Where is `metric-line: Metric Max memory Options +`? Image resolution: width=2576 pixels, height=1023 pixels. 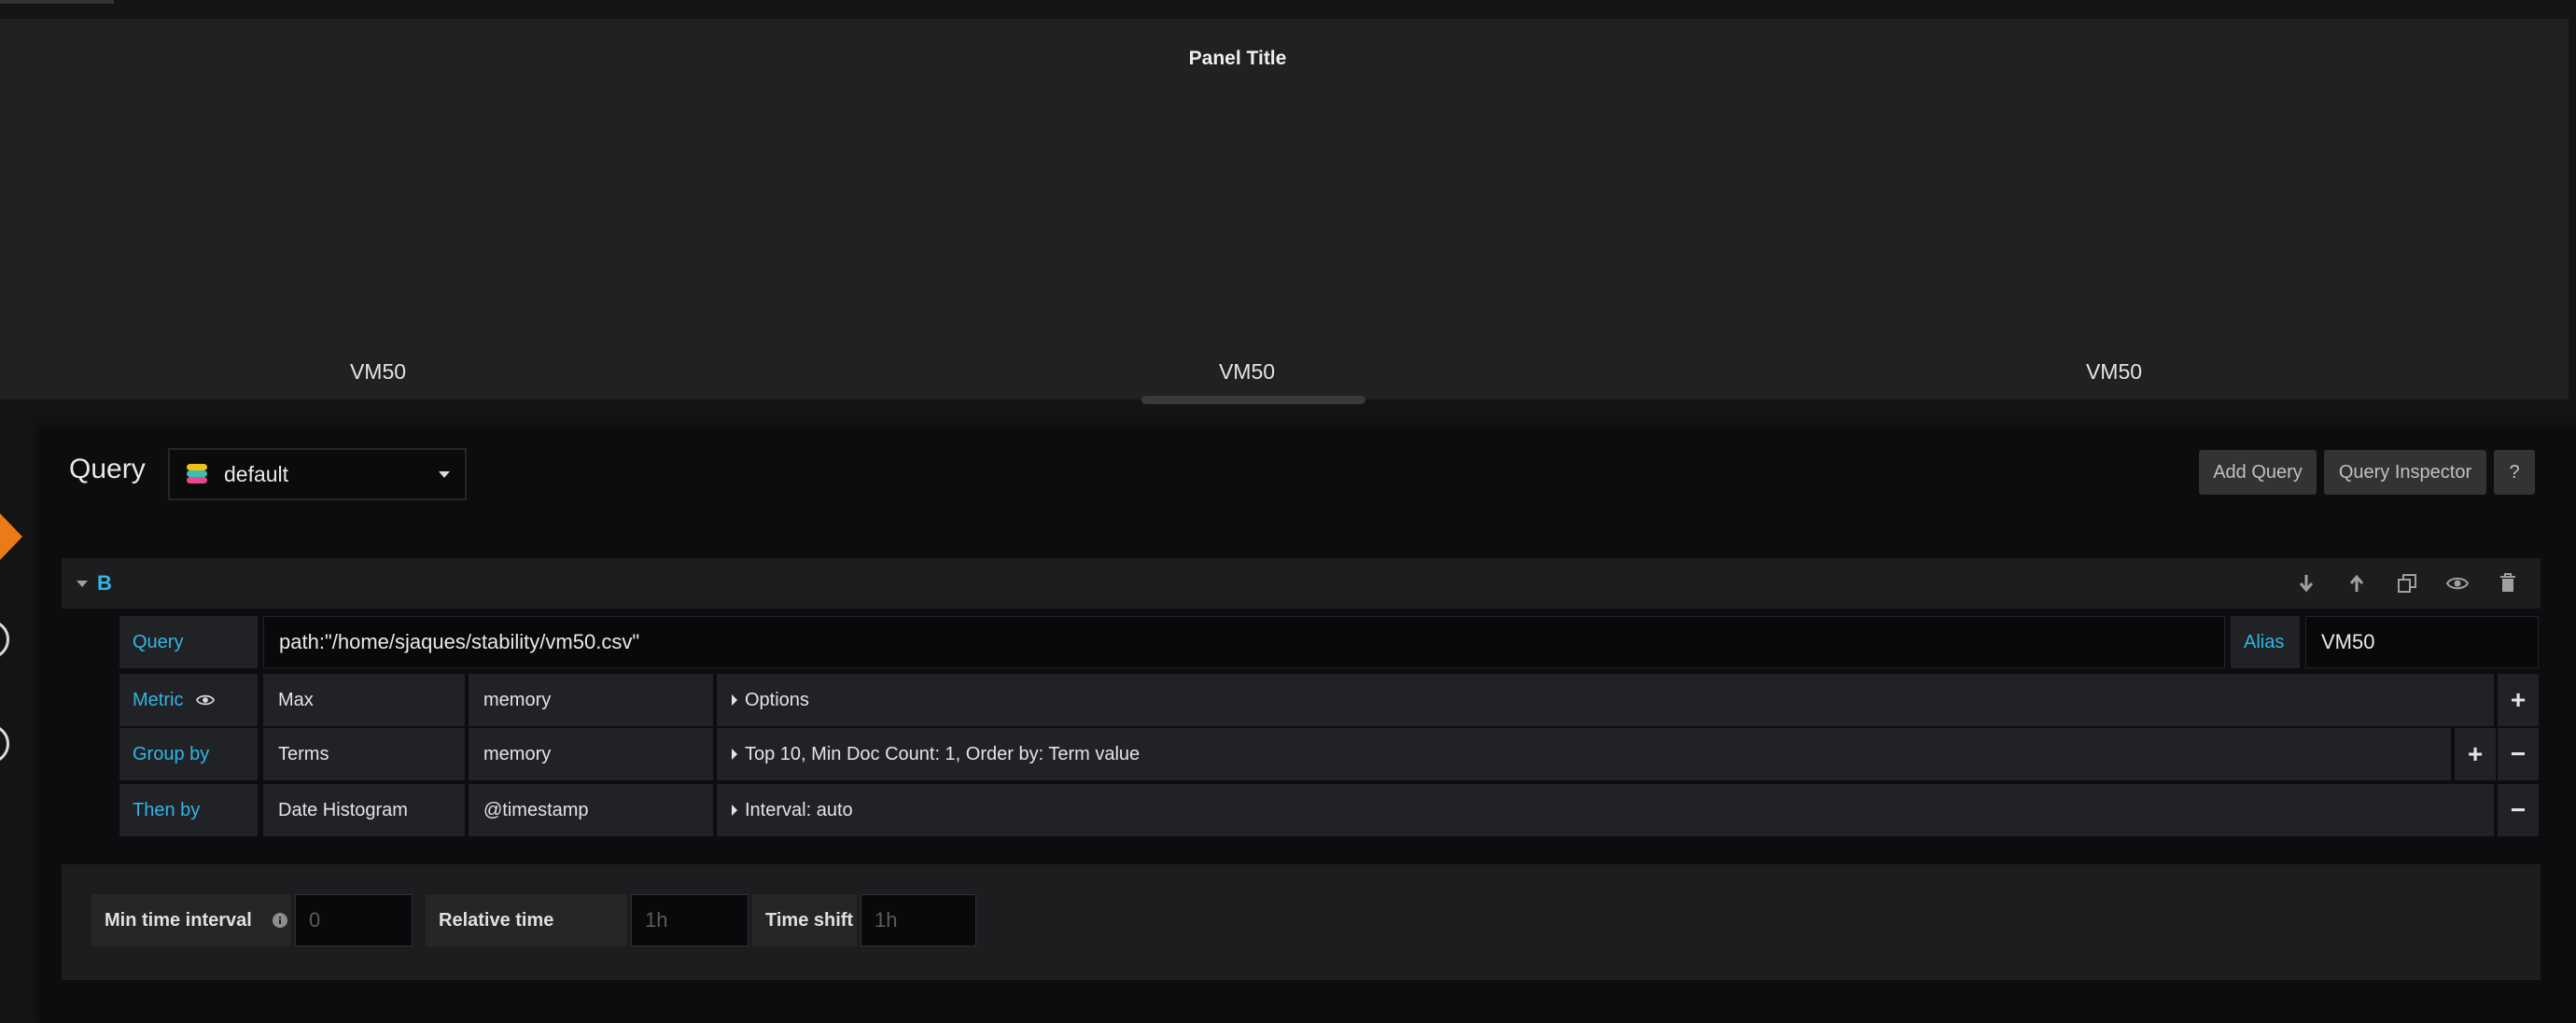
metric-line: Metric Max memory Options + is located at coordinates (1330, 700).